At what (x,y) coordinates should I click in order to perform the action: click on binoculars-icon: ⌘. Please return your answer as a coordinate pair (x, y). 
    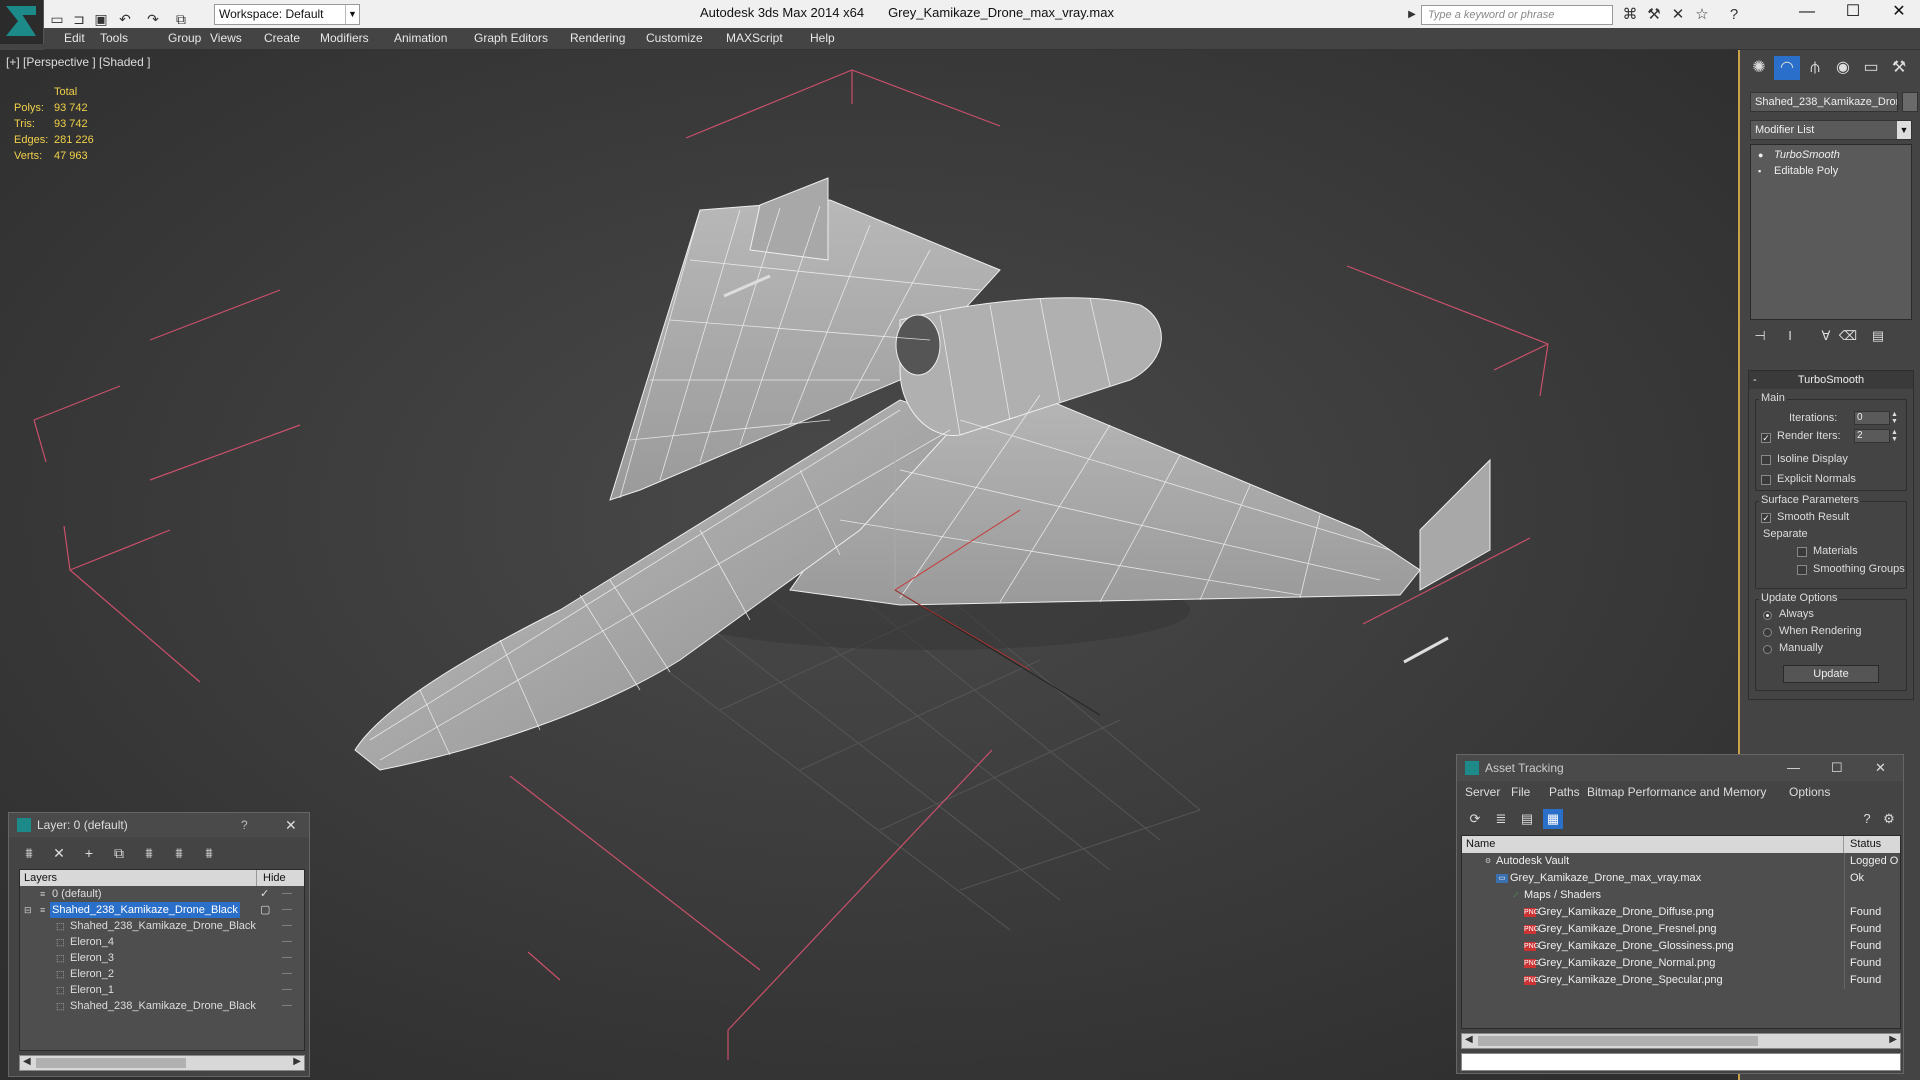
    Looking at the image, I should click on (1630, 15).